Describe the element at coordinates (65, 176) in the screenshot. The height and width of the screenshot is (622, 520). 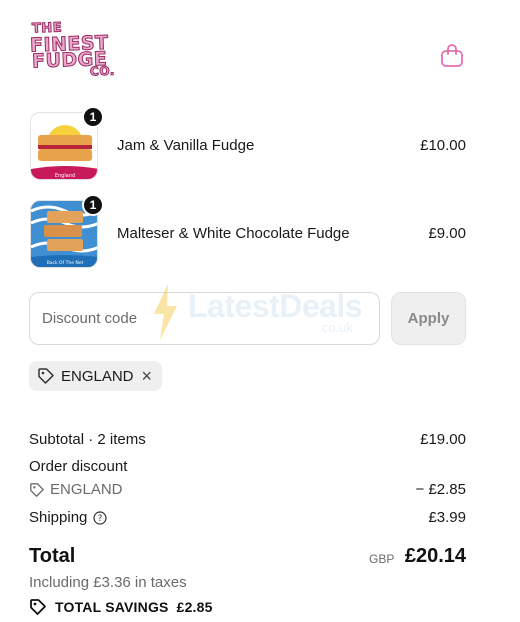
I see `thumbnail-label: England` at that location.